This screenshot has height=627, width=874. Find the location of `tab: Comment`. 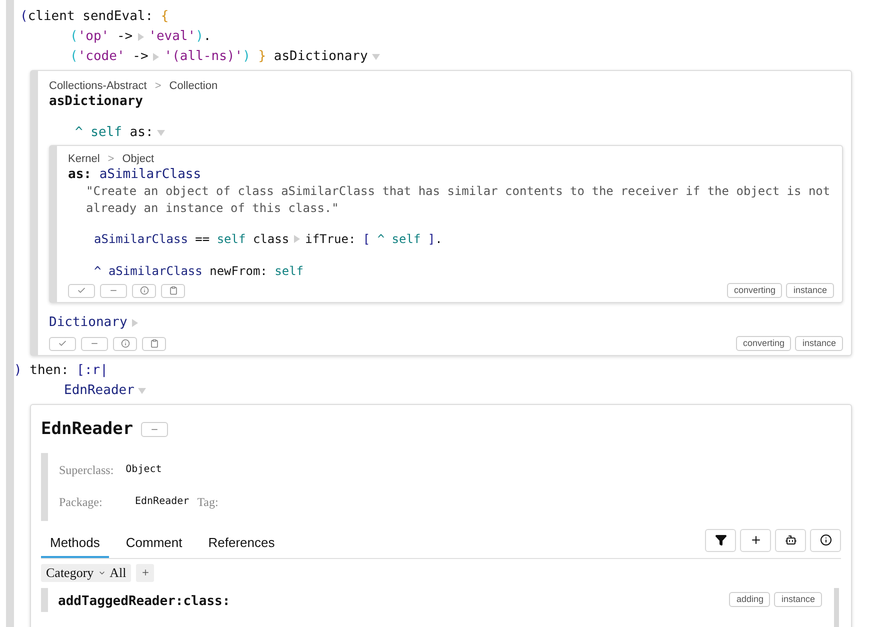

tab: Comment is located at coordinates (154, 544).